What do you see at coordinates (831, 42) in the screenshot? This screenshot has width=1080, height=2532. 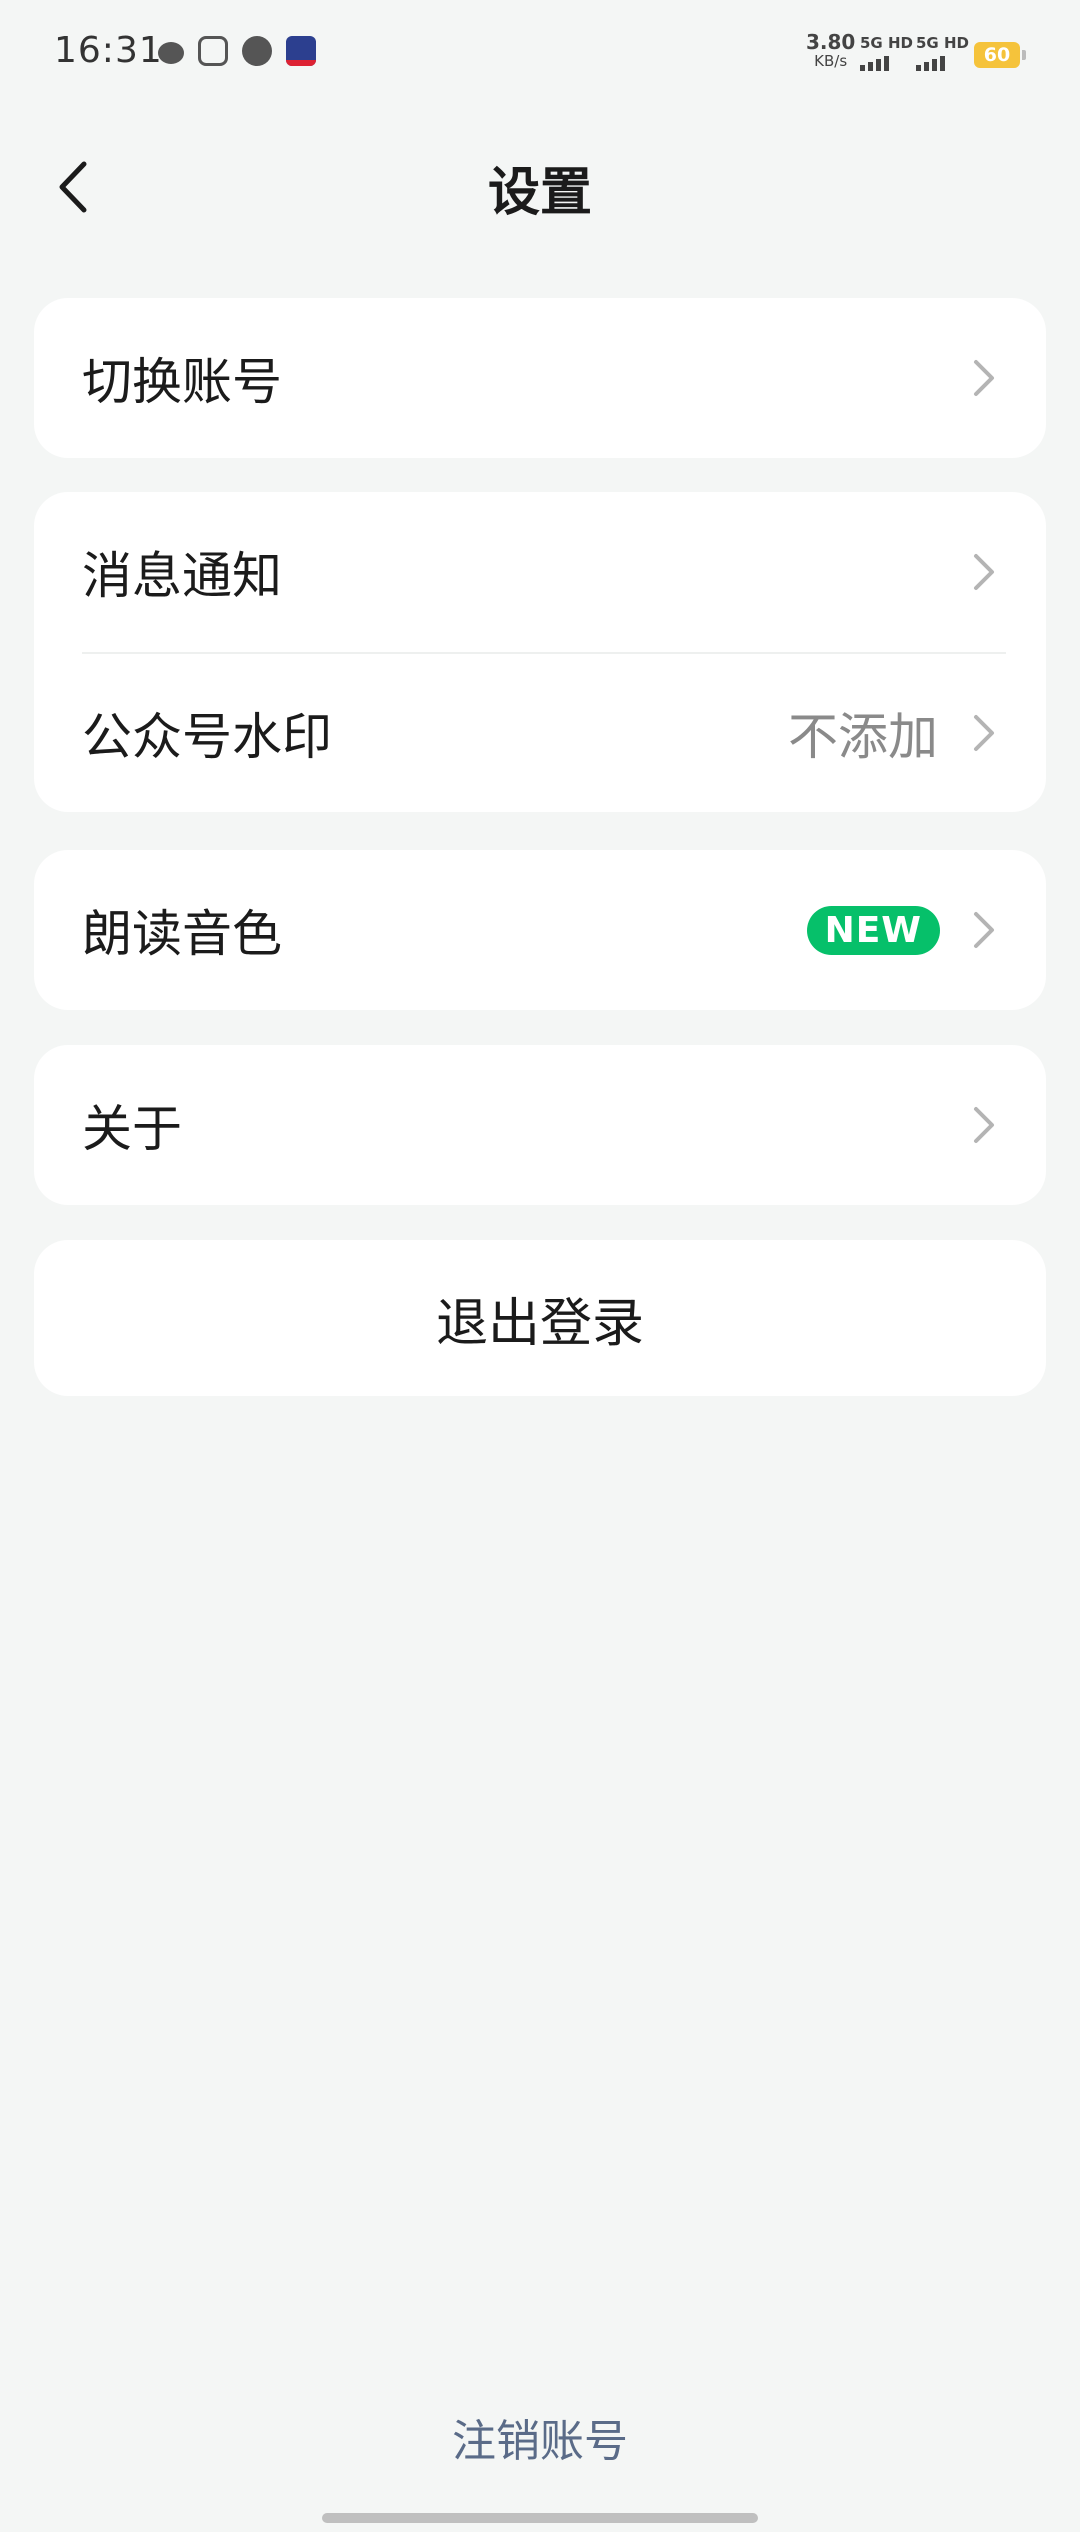 I see `network-speed-value: 3.80` at bounding box center [831, 42].